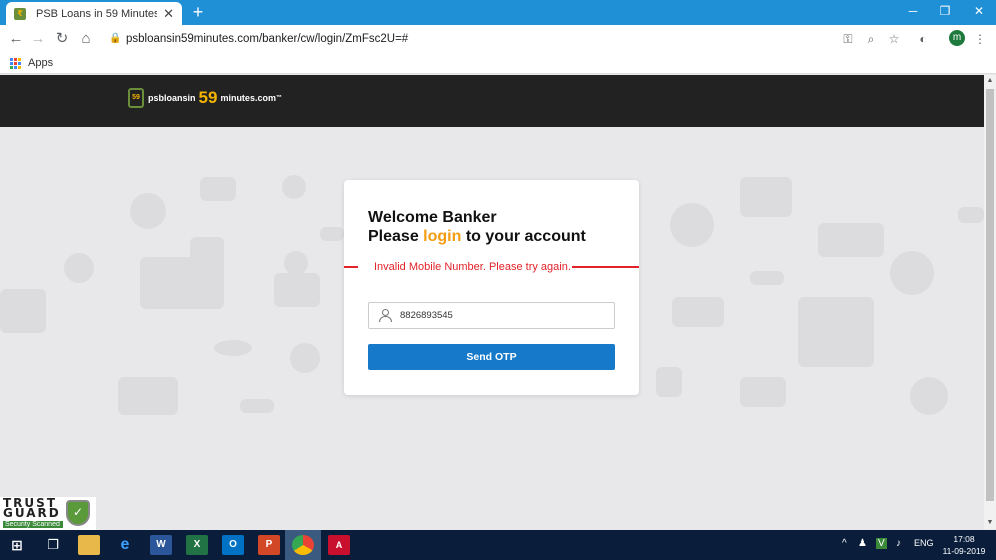  I want to click on monitor-deco-icon, so click(766, 197).